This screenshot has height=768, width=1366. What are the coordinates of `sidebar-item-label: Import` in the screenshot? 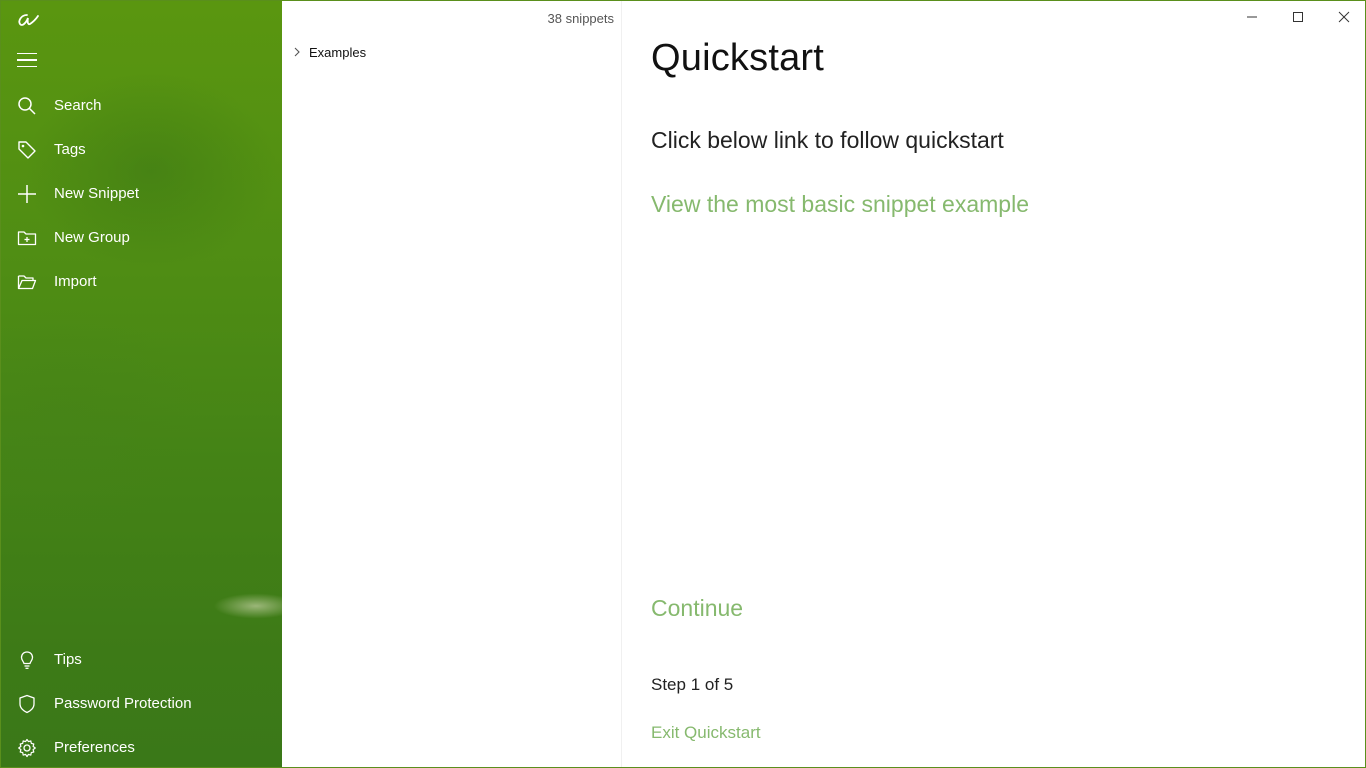 It's located at (75, 281).